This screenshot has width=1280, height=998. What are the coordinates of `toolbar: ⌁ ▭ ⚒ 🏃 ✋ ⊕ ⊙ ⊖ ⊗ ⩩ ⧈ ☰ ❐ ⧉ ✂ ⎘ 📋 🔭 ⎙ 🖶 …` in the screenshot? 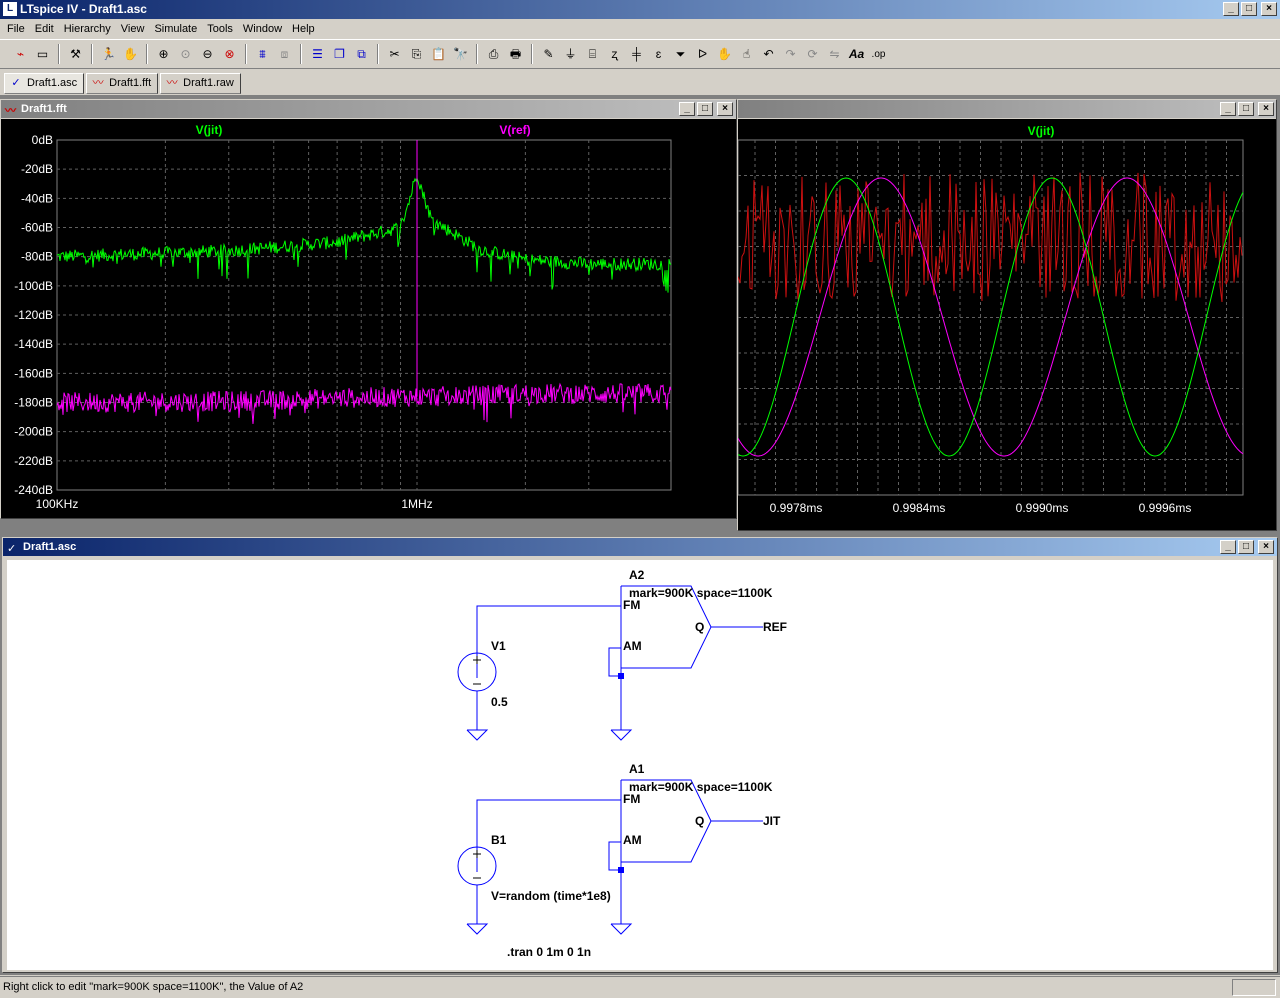 It's located at (640, 54).